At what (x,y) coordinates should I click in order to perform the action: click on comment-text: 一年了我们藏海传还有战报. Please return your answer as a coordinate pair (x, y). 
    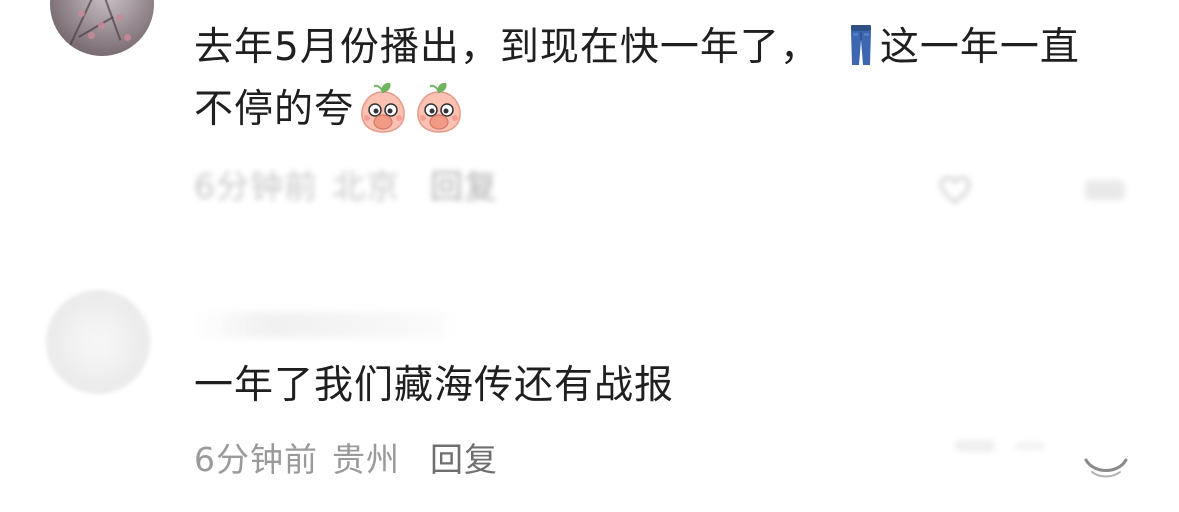
    Looking at the image, I should click on (434, 385).